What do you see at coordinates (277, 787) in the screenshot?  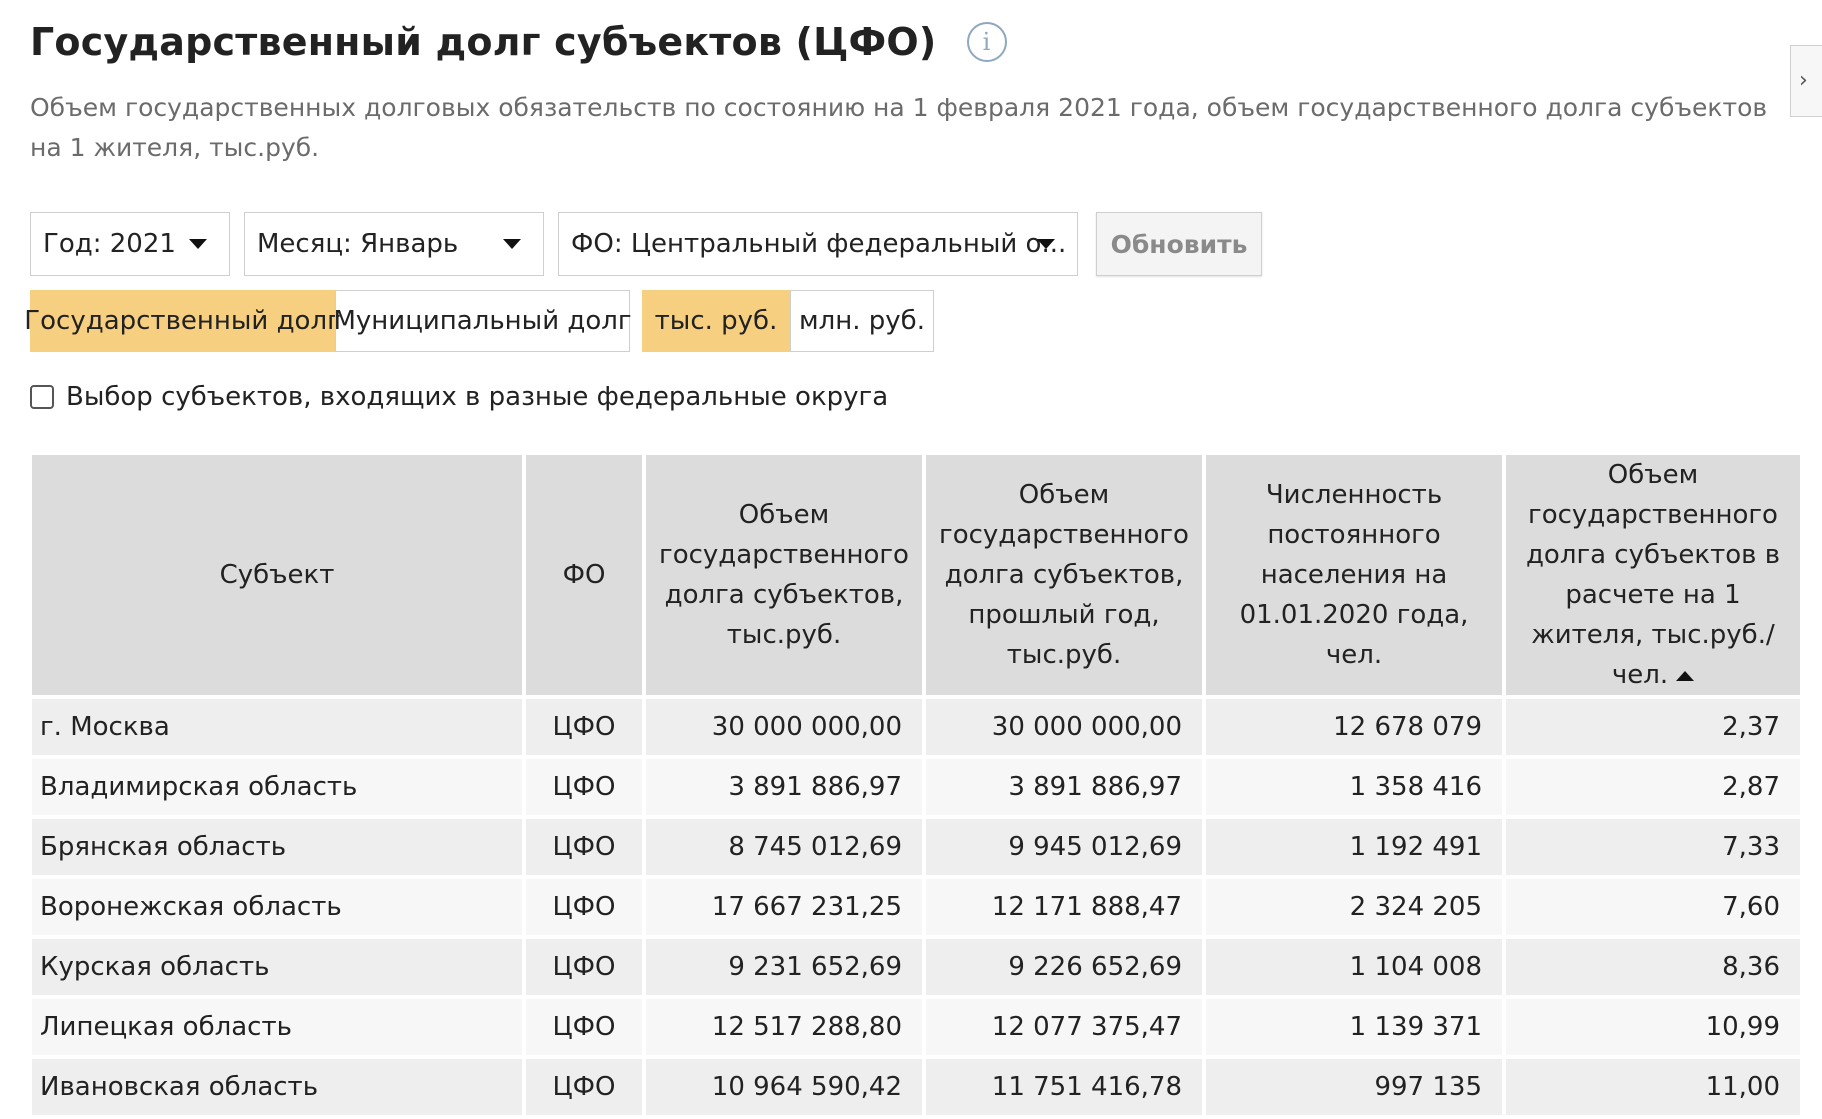 I see `cell-subject: Владимирская область` at bounding box center [277, 787].